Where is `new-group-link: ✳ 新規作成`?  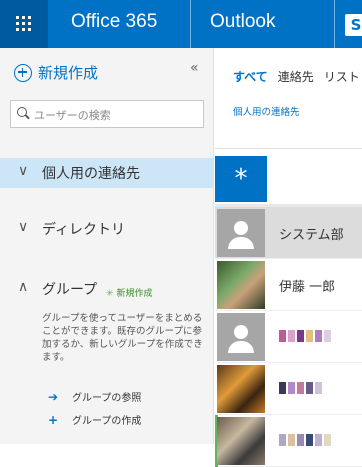
new-group-link: ✳ 新規作成 is located at coordinates (129, 292).